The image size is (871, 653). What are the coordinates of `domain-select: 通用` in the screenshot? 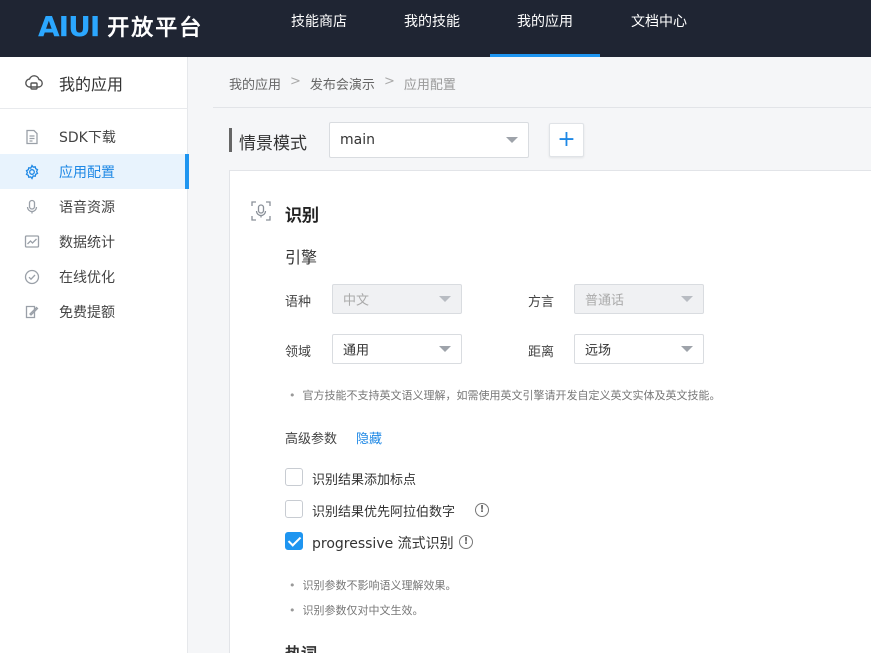 It's located at (397, 349).